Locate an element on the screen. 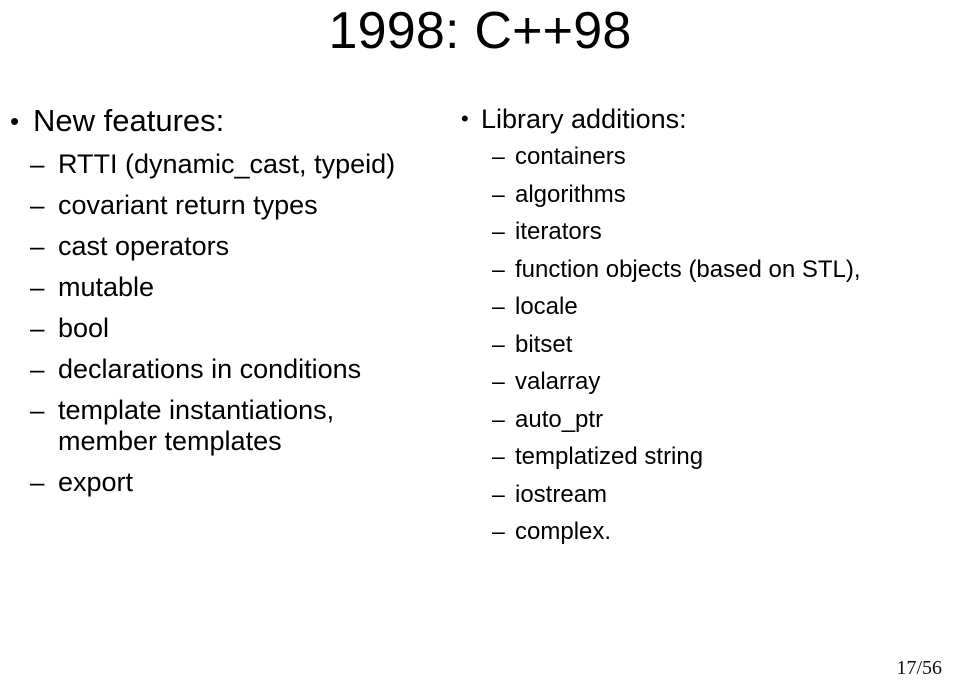 The width and height of the screenshot is (960, 688). list-item: – bitset is located at coordinates (706, 344).